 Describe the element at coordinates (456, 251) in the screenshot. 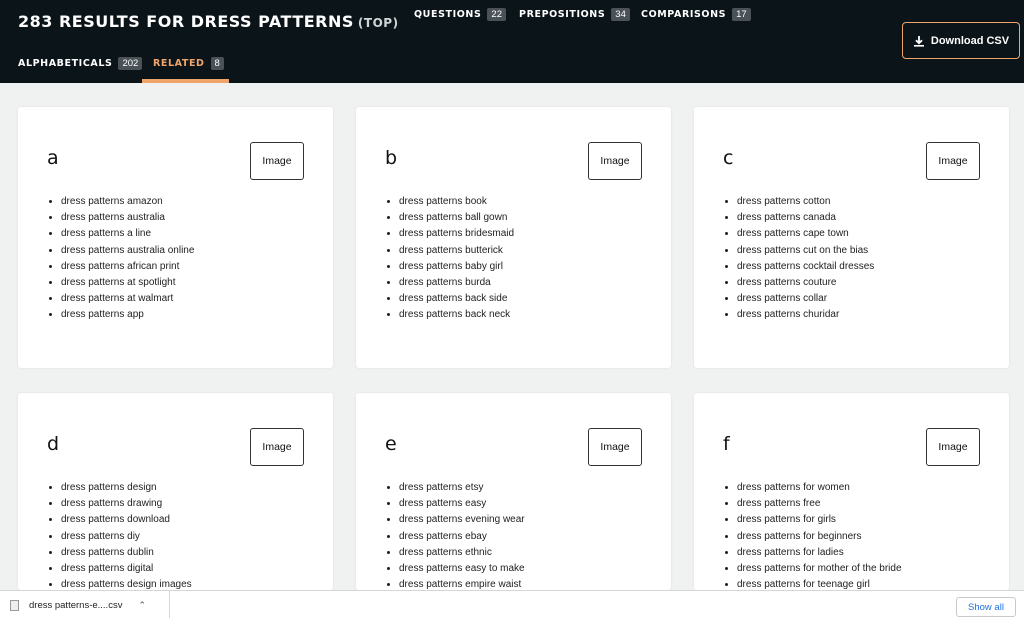

I see `list-item: dress patterns butterick` at that location.